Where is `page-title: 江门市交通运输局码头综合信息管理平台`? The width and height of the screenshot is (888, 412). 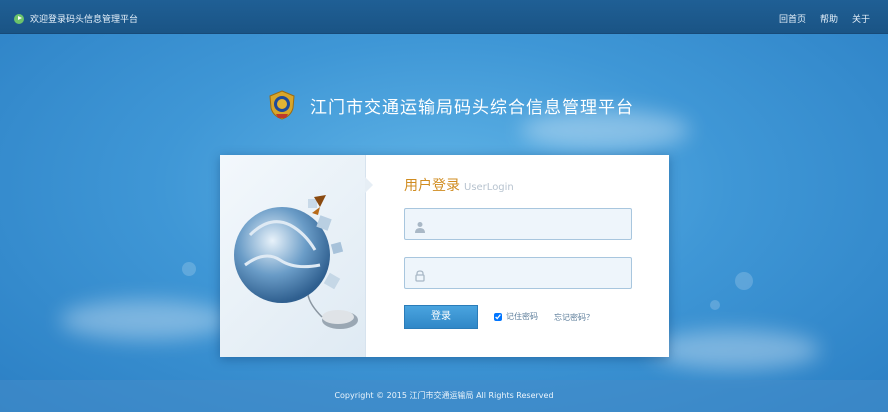
page-title: 江门市交通运输局码头综合信息管理平台 is located at coordinates (472, 107).